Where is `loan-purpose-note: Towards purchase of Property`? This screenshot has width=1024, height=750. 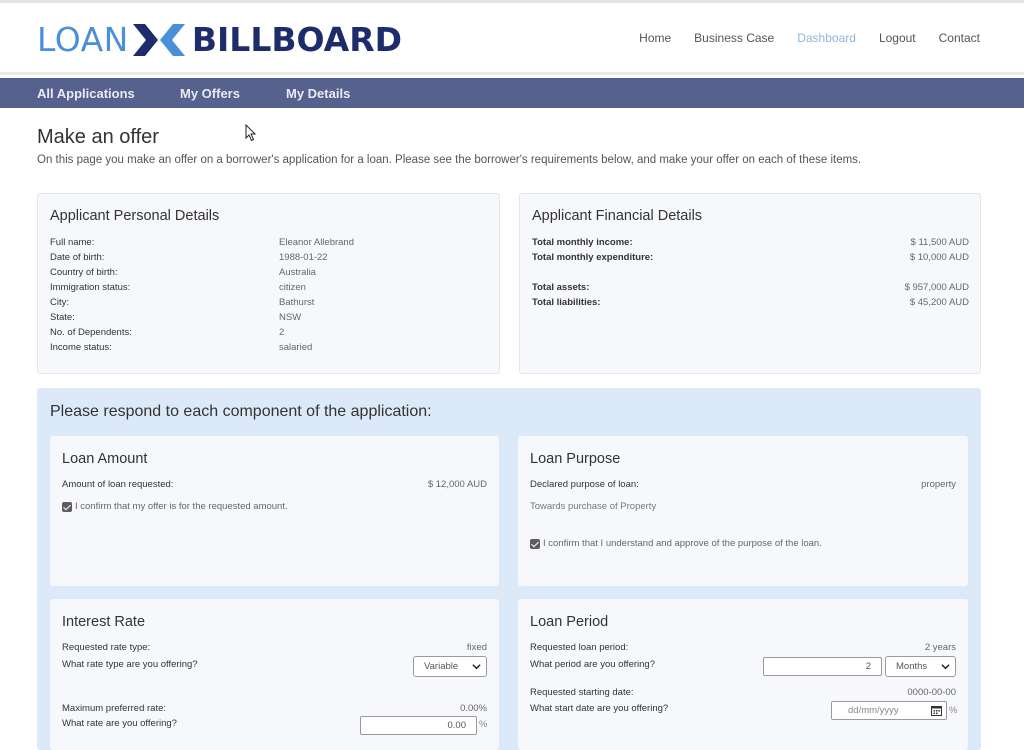
loan-purpose-note: Towards purchase of Property is located at coordinates (593, 506).